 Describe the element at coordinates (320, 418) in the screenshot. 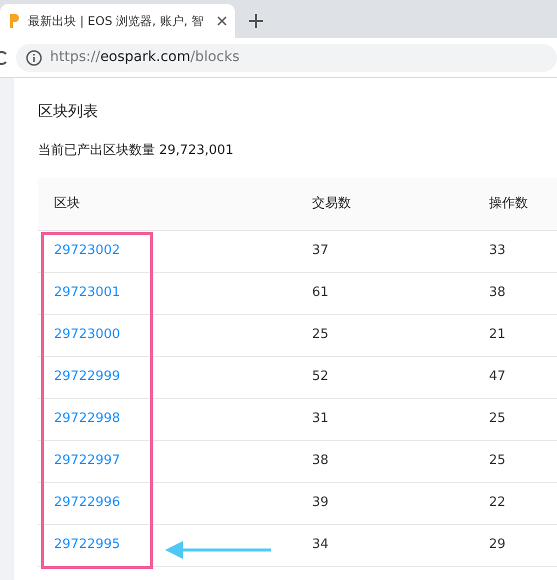

I see `table-cell: 31` at that location.